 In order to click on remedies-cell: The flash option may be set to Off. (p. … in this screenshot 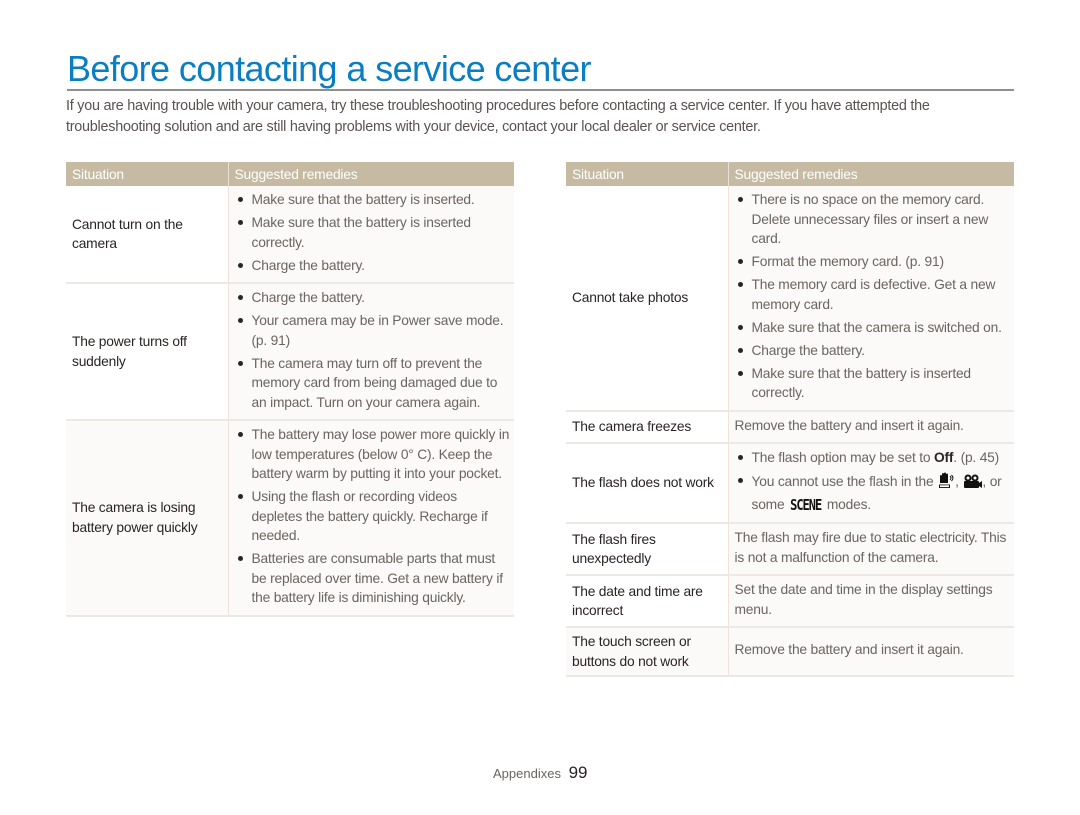, I will do `click(870, 483)`.